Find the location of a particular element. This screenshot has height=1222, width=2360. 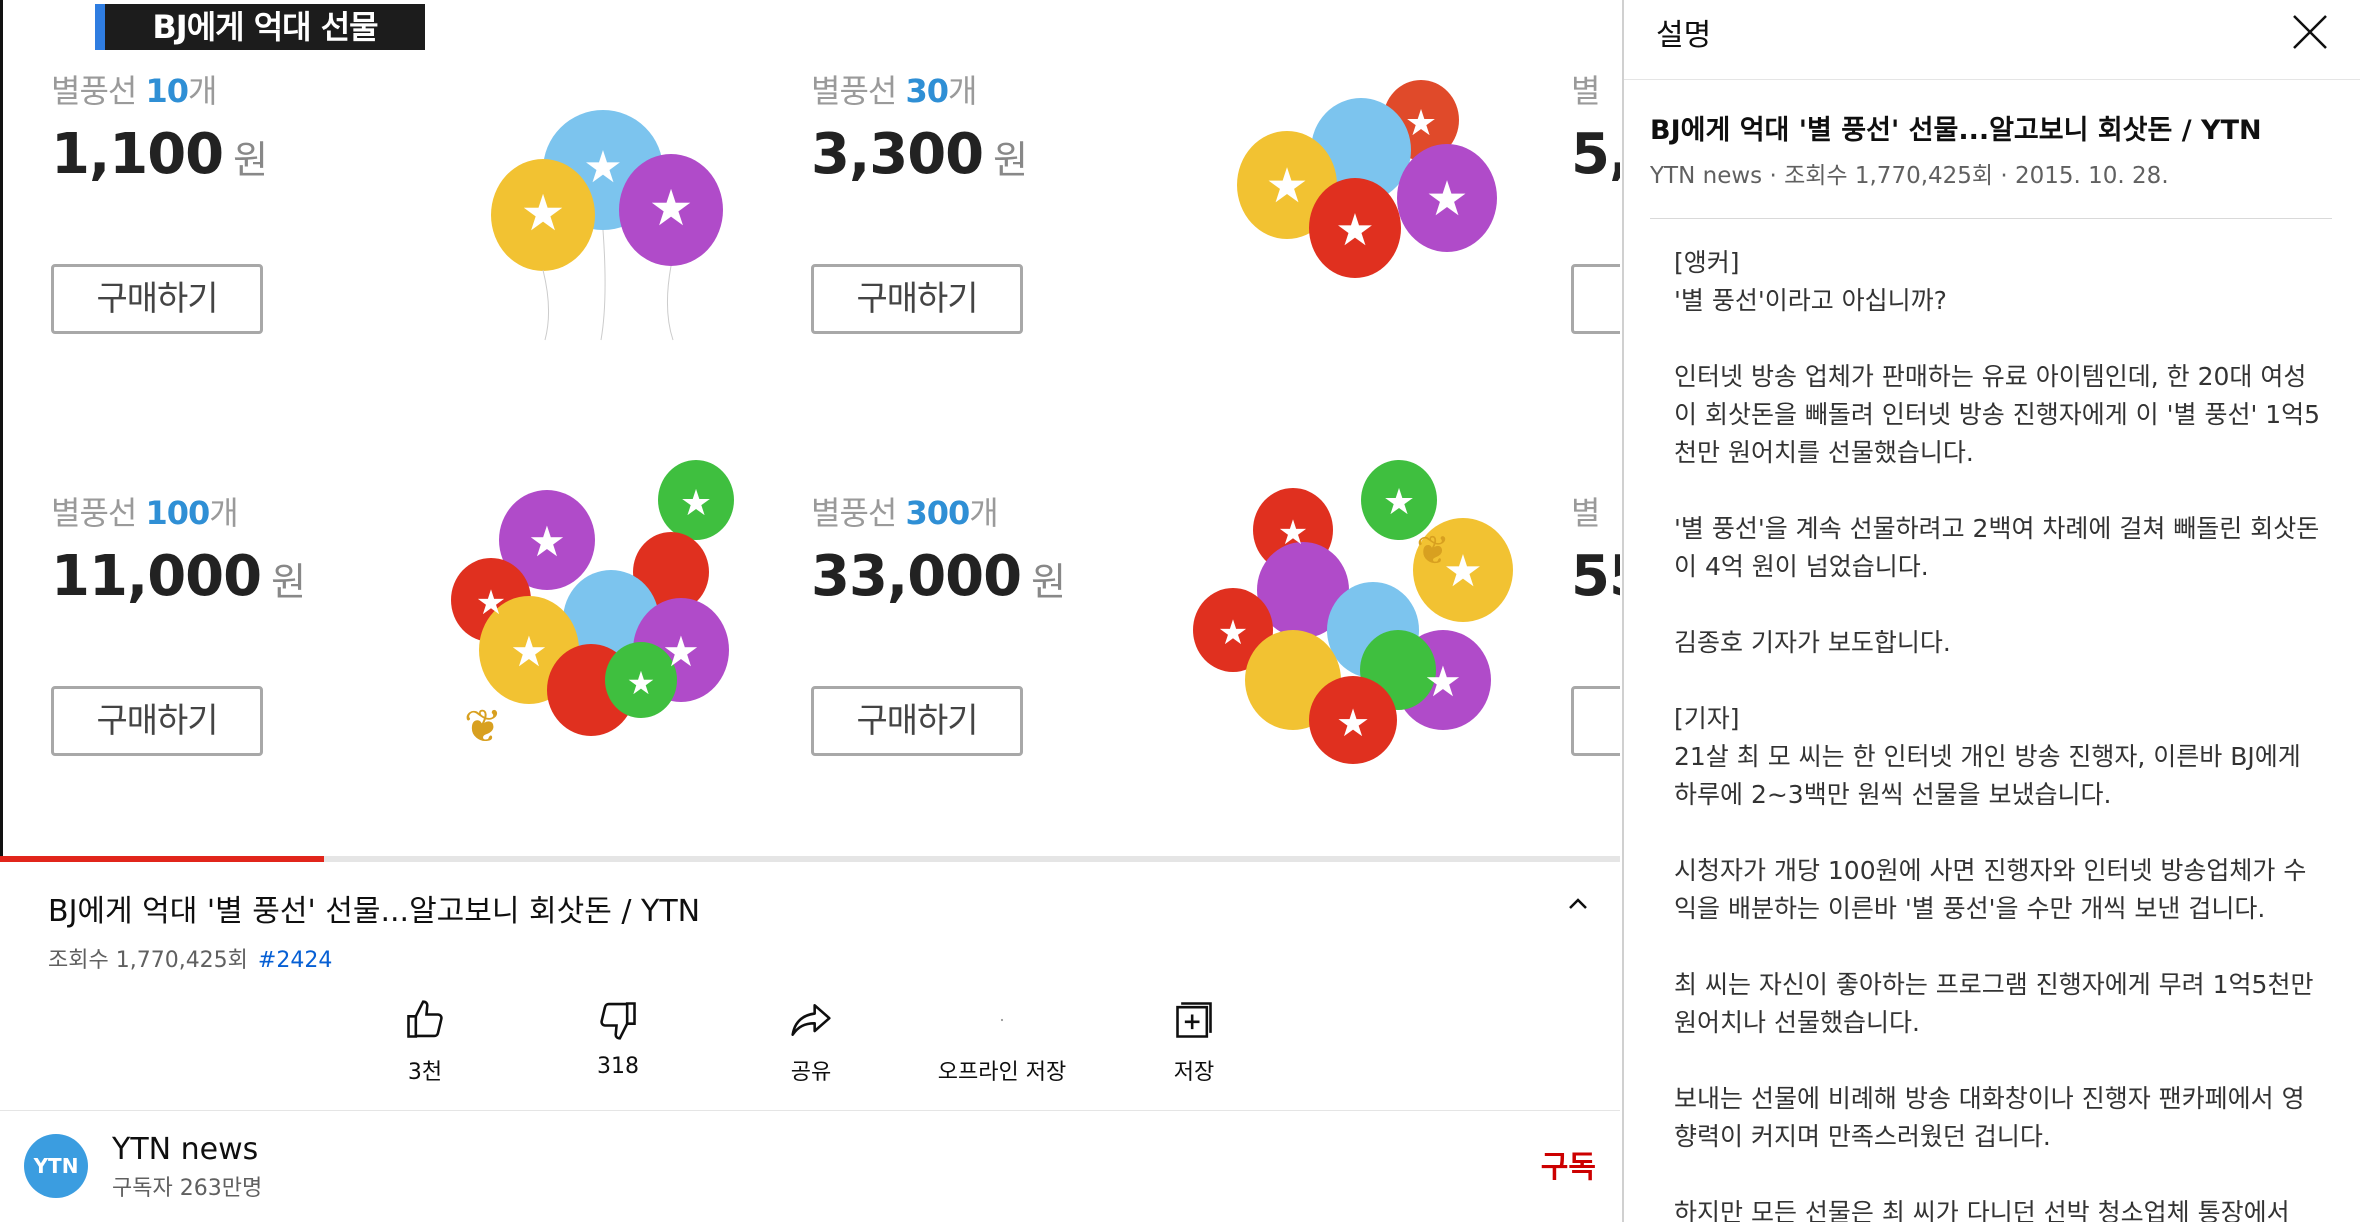

balloon-image-10: ★ ★ ★ is located at coordinates (613, 222).